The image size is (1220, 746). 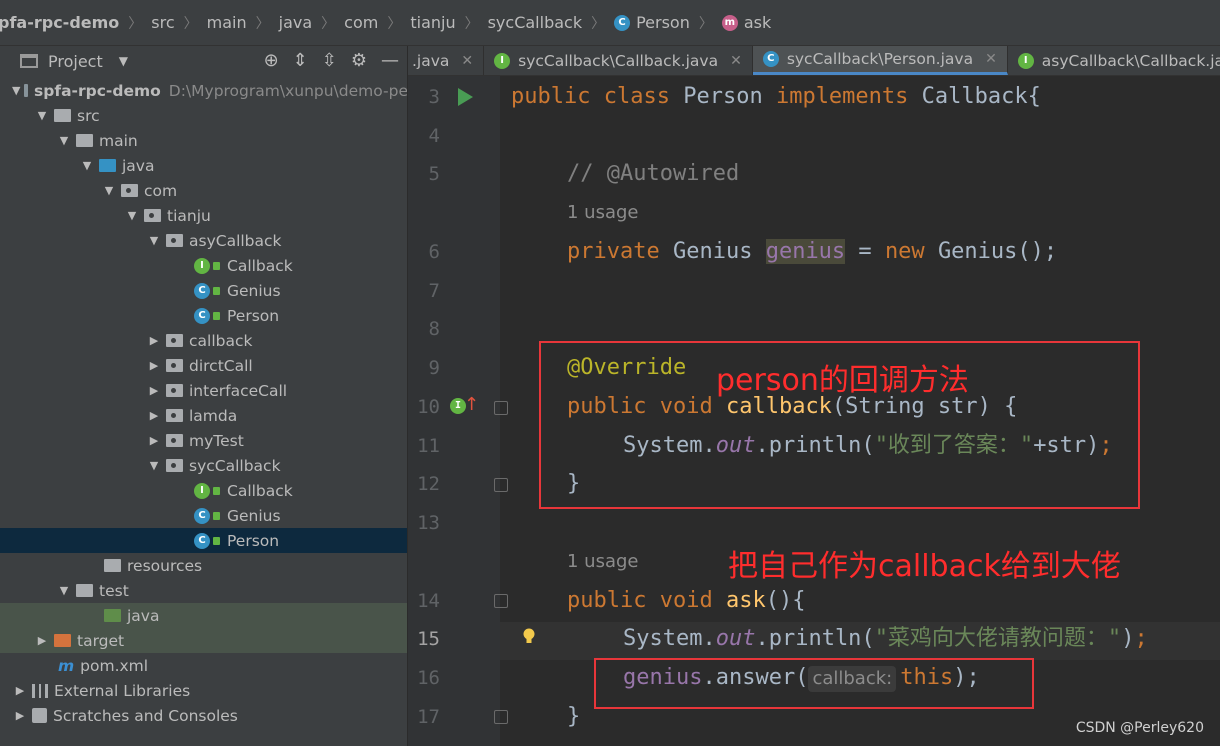 What do you see at coordinates (203, 490) in the screenshot?
I see `tree-item-syc-callback: I Callback` at bounding box center [203, 490].